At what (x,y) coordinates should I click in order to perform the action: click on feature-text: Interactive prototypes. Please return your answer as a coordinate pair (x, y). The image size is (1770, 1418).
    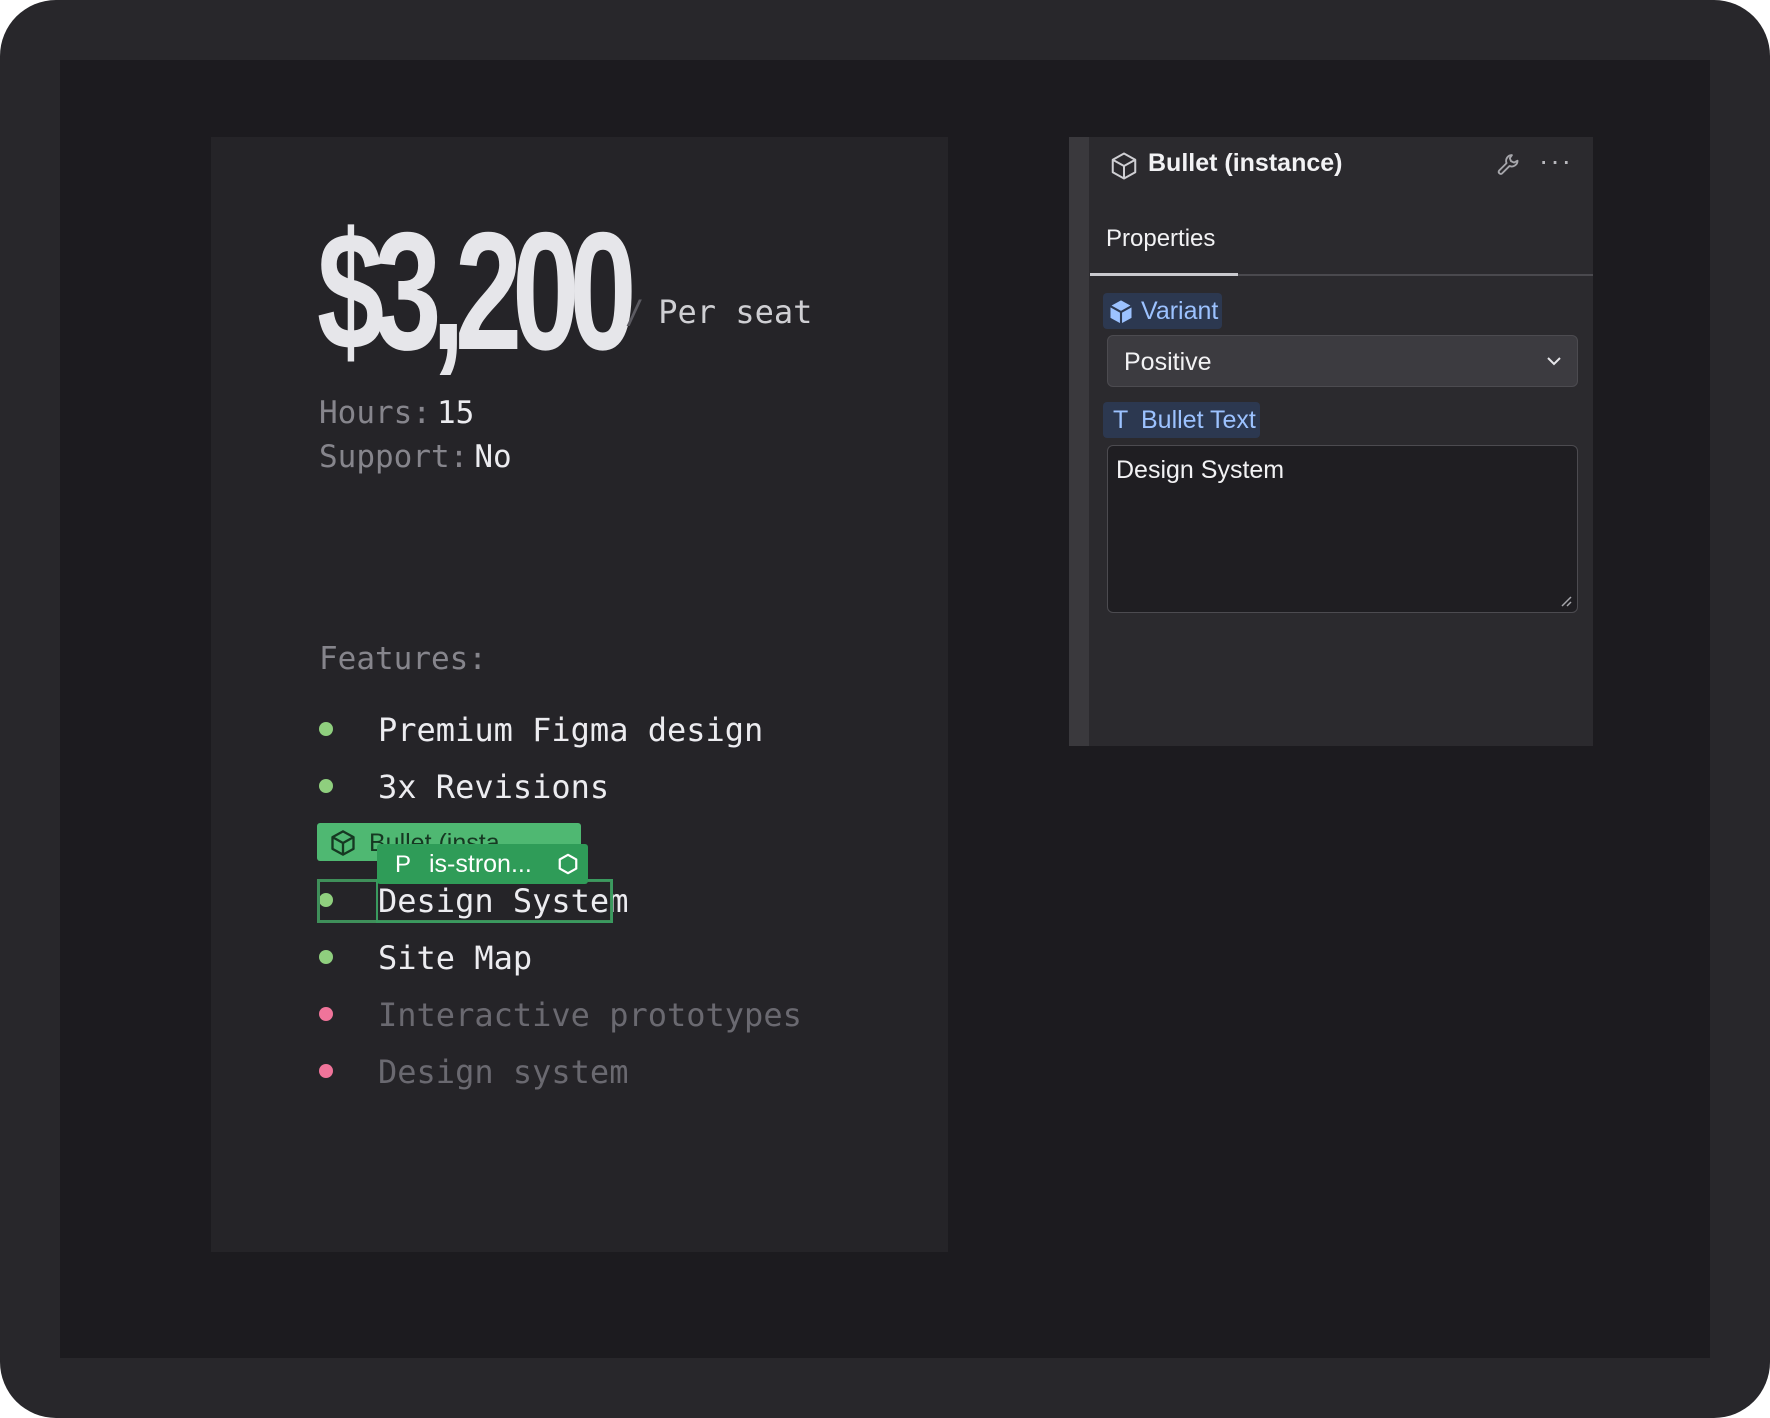
    Looking at the image, I should click on (590, 1015).